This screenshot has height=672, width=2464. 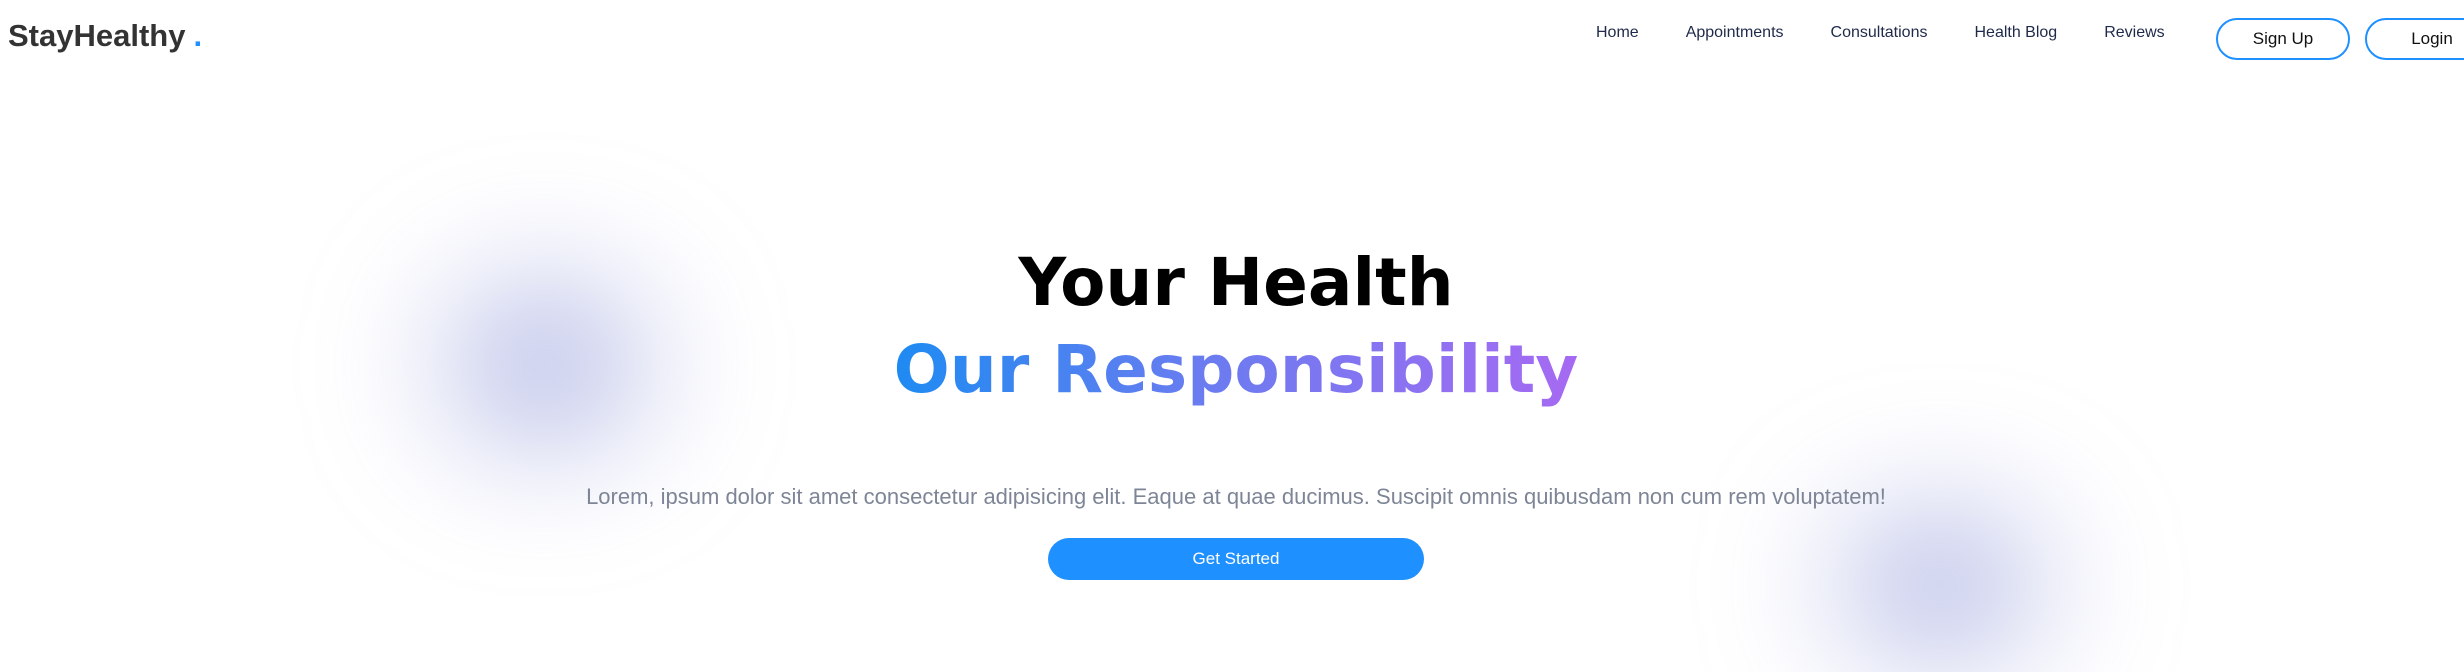 I want to click on hero-title: Your Health, so click(x=1236, y=282).